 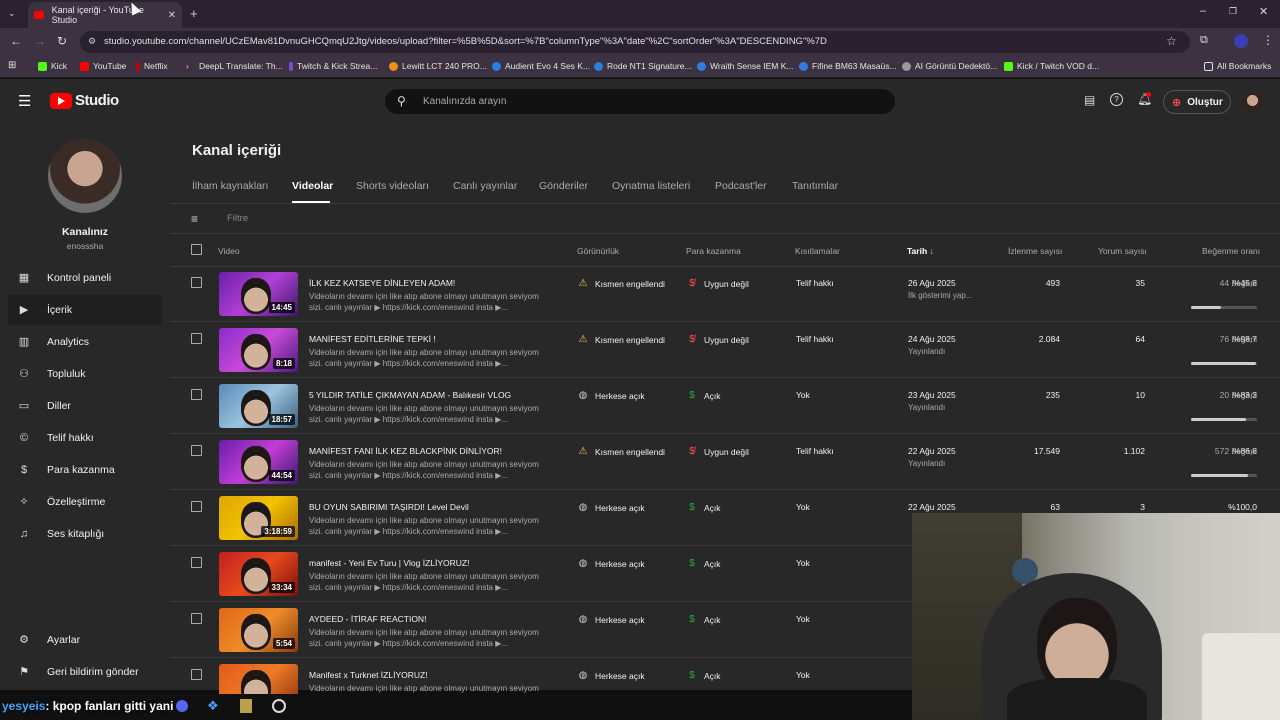 I want to click on col-monetization: Para kazanma, so click(x=713, y=251).